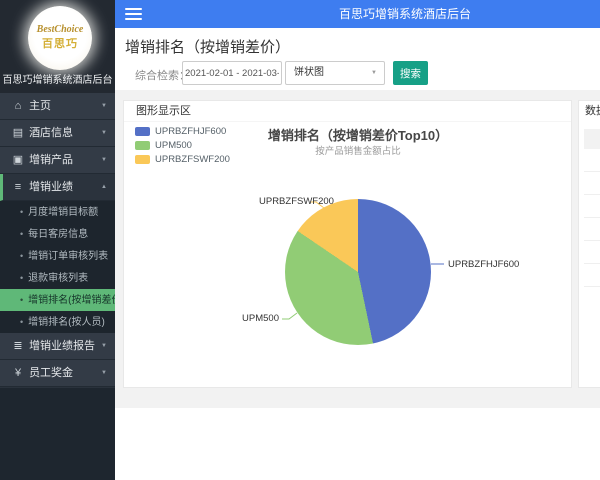  What do you see at coordinates (18, 346) in the screenshot?
I see `report-icon: ≣` at bounding box center [18, 346].